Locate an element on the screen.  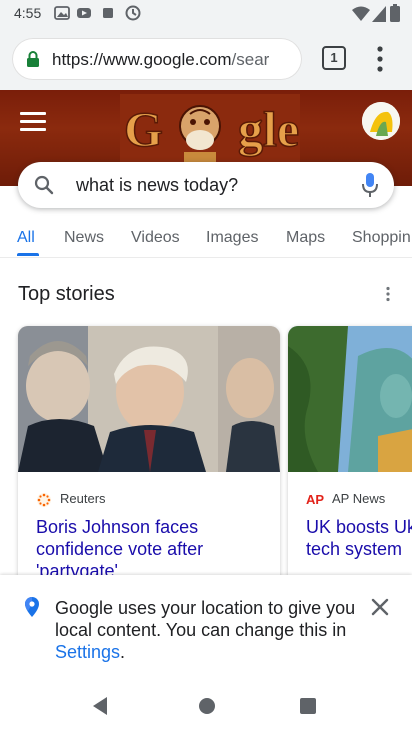
wifi-icon is located at coordinates (361, 13).